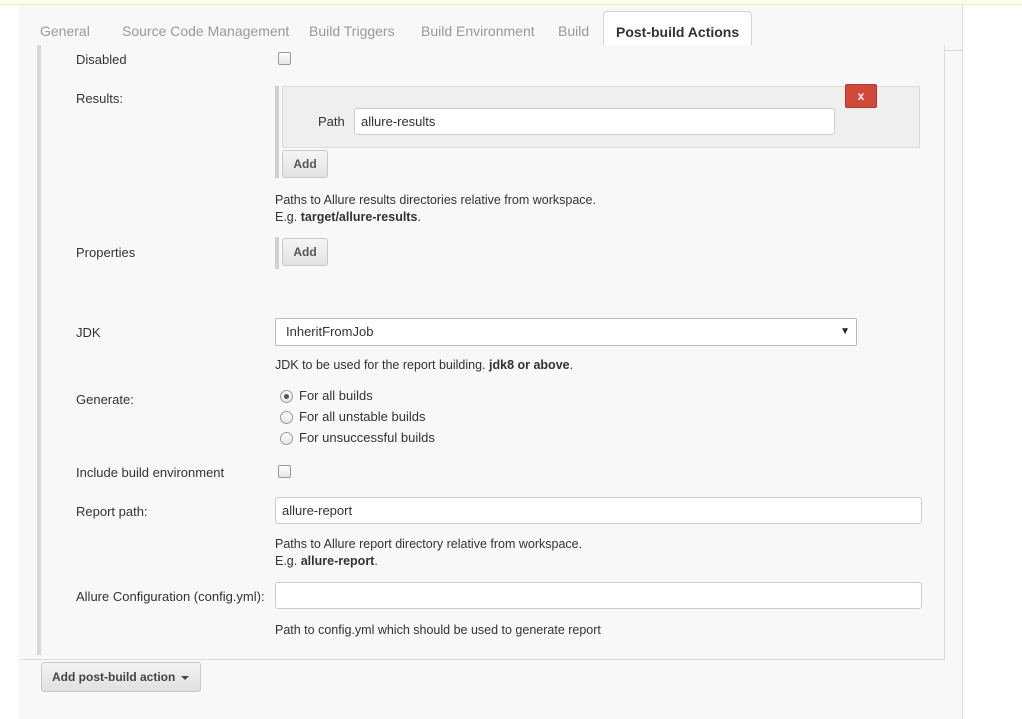  I want to click on disabled-label: Disabled, so click(101, 59).